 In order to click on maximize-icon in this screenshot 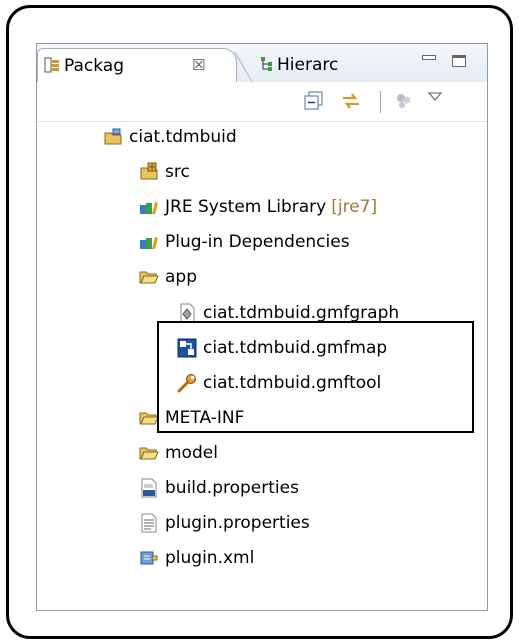, I will do `click(459, 61)`.